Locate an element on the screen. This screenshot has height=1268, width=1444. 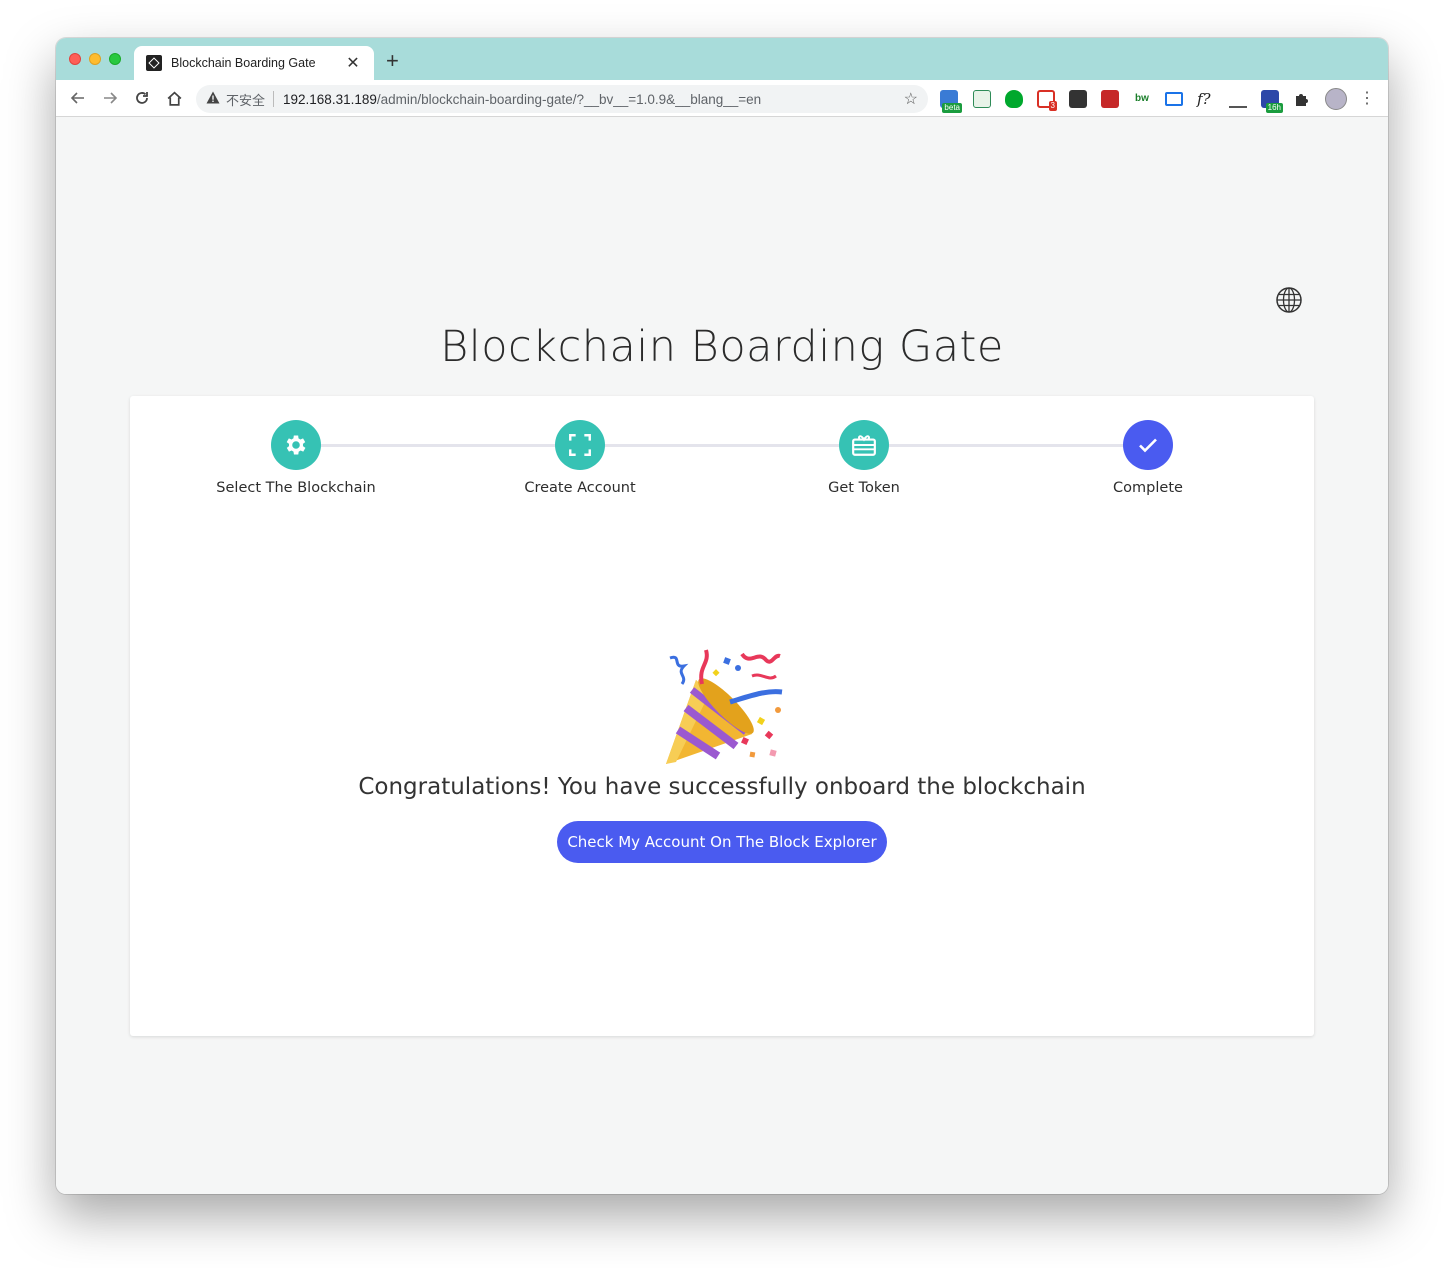
omnibox-separator is located at coordinates (274, 99).